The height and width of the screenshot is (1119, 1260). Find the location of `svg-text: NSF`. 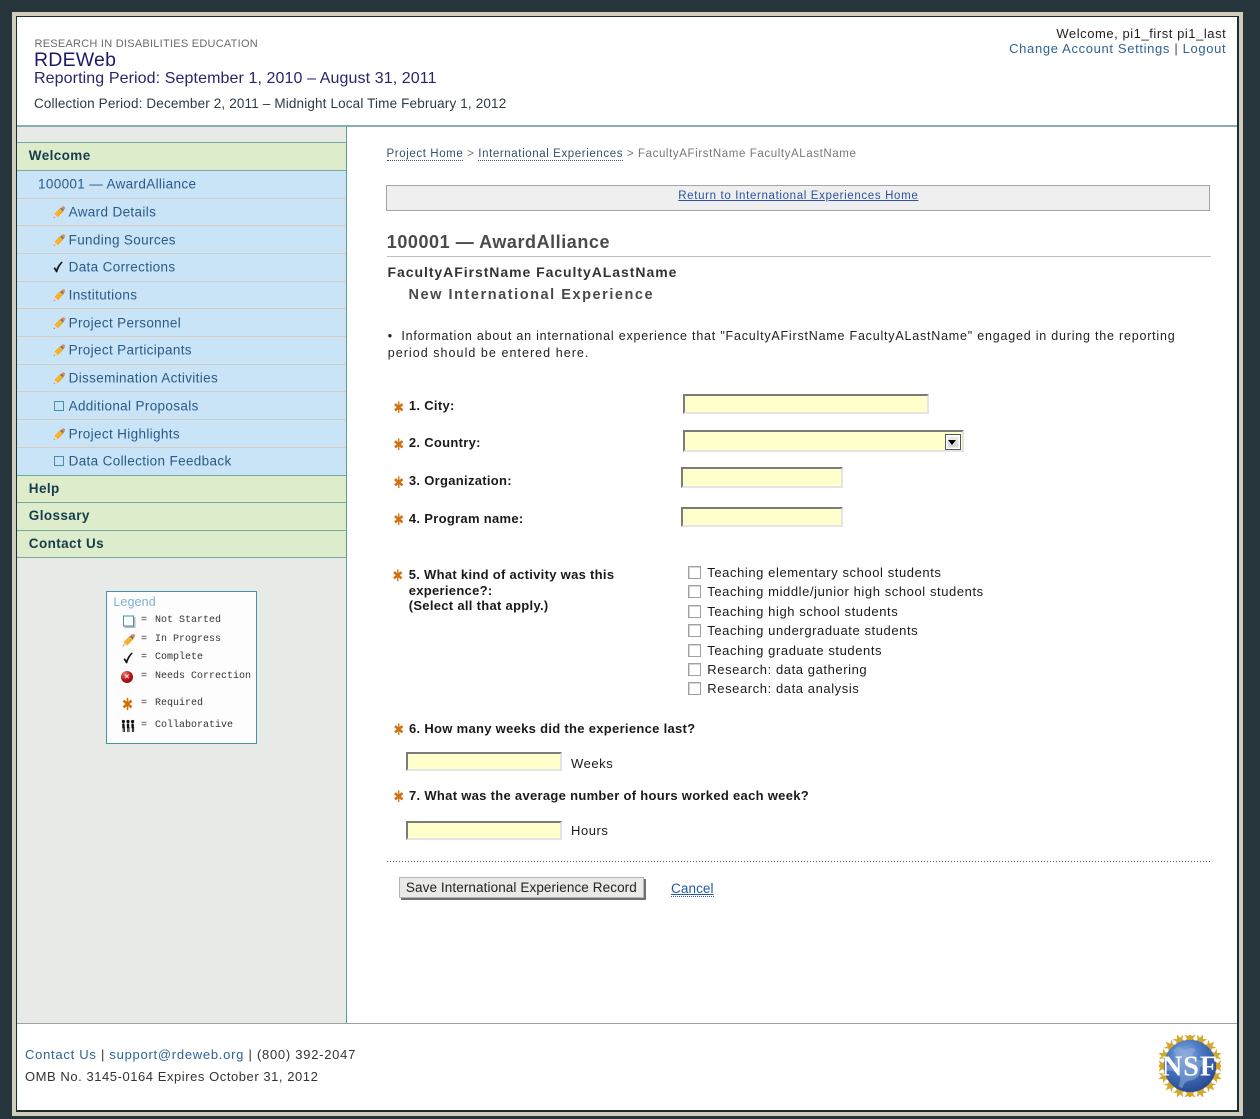

svg-text: NSF is located at coordinates (1190, 1067).